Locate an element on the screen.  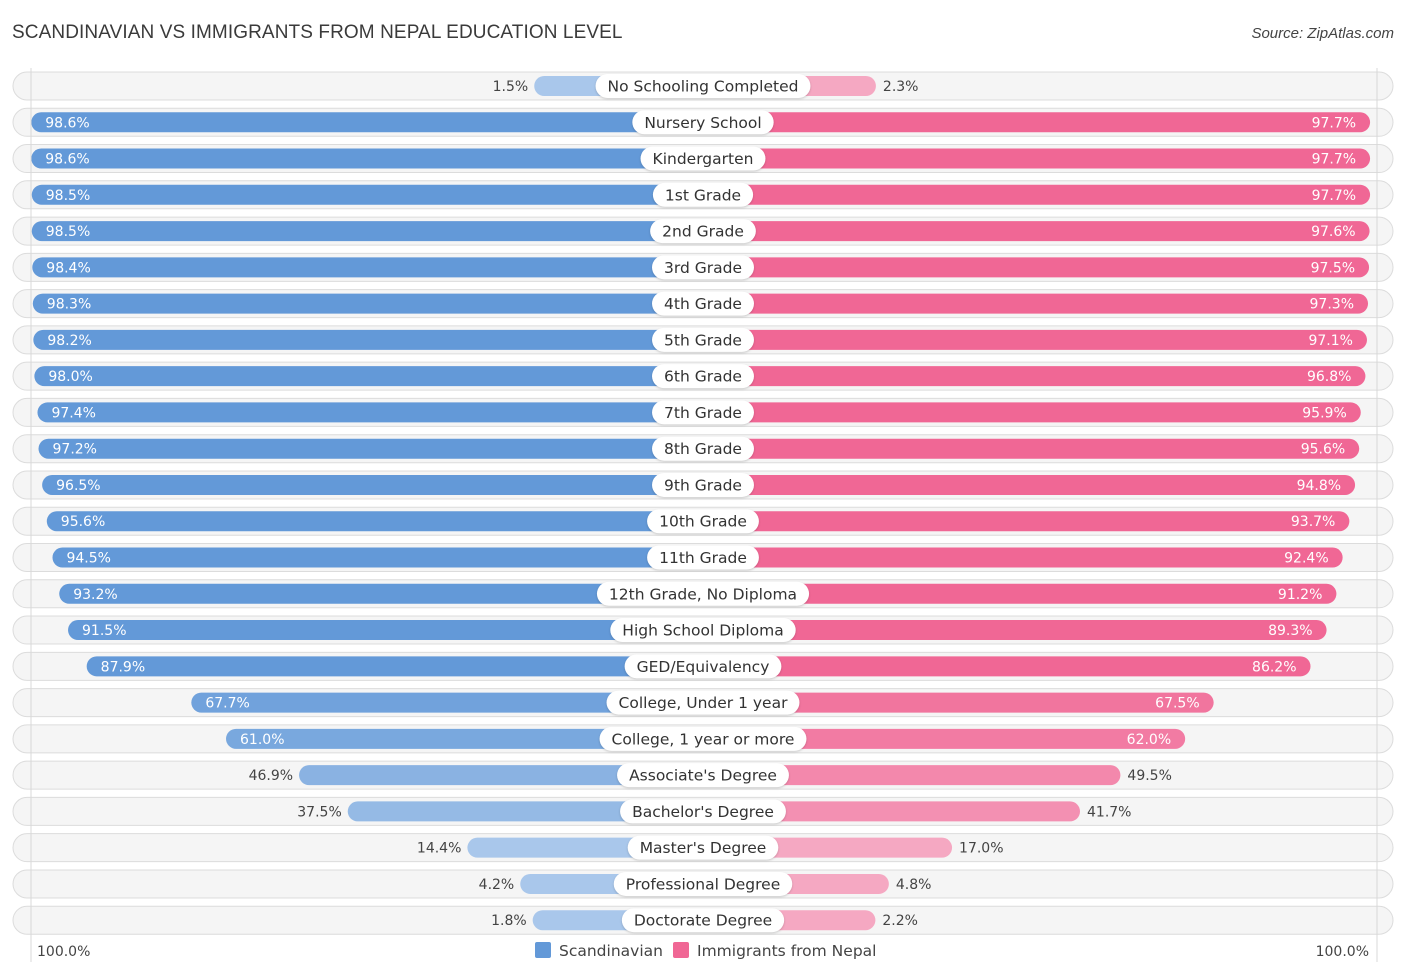
category-label: Bachelor's Degree is located at coordinates (703, 812).